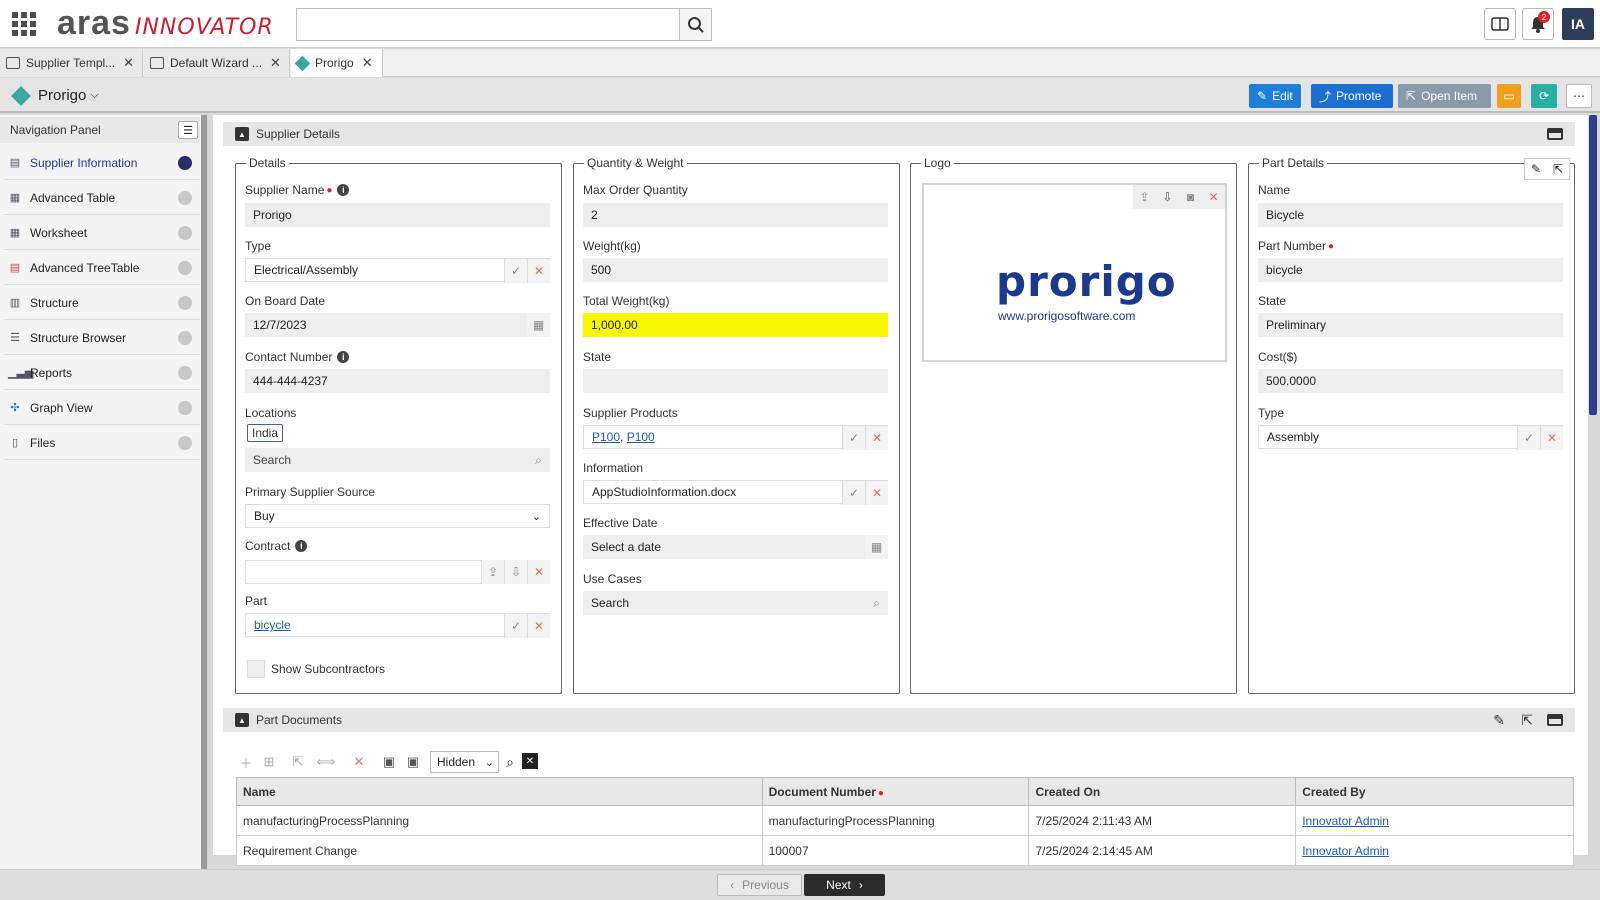  What do you see at coordinates (188, 130) in the screenshot?
I see `collapse-nav-button: ☰` at bounding box center [188, 130].